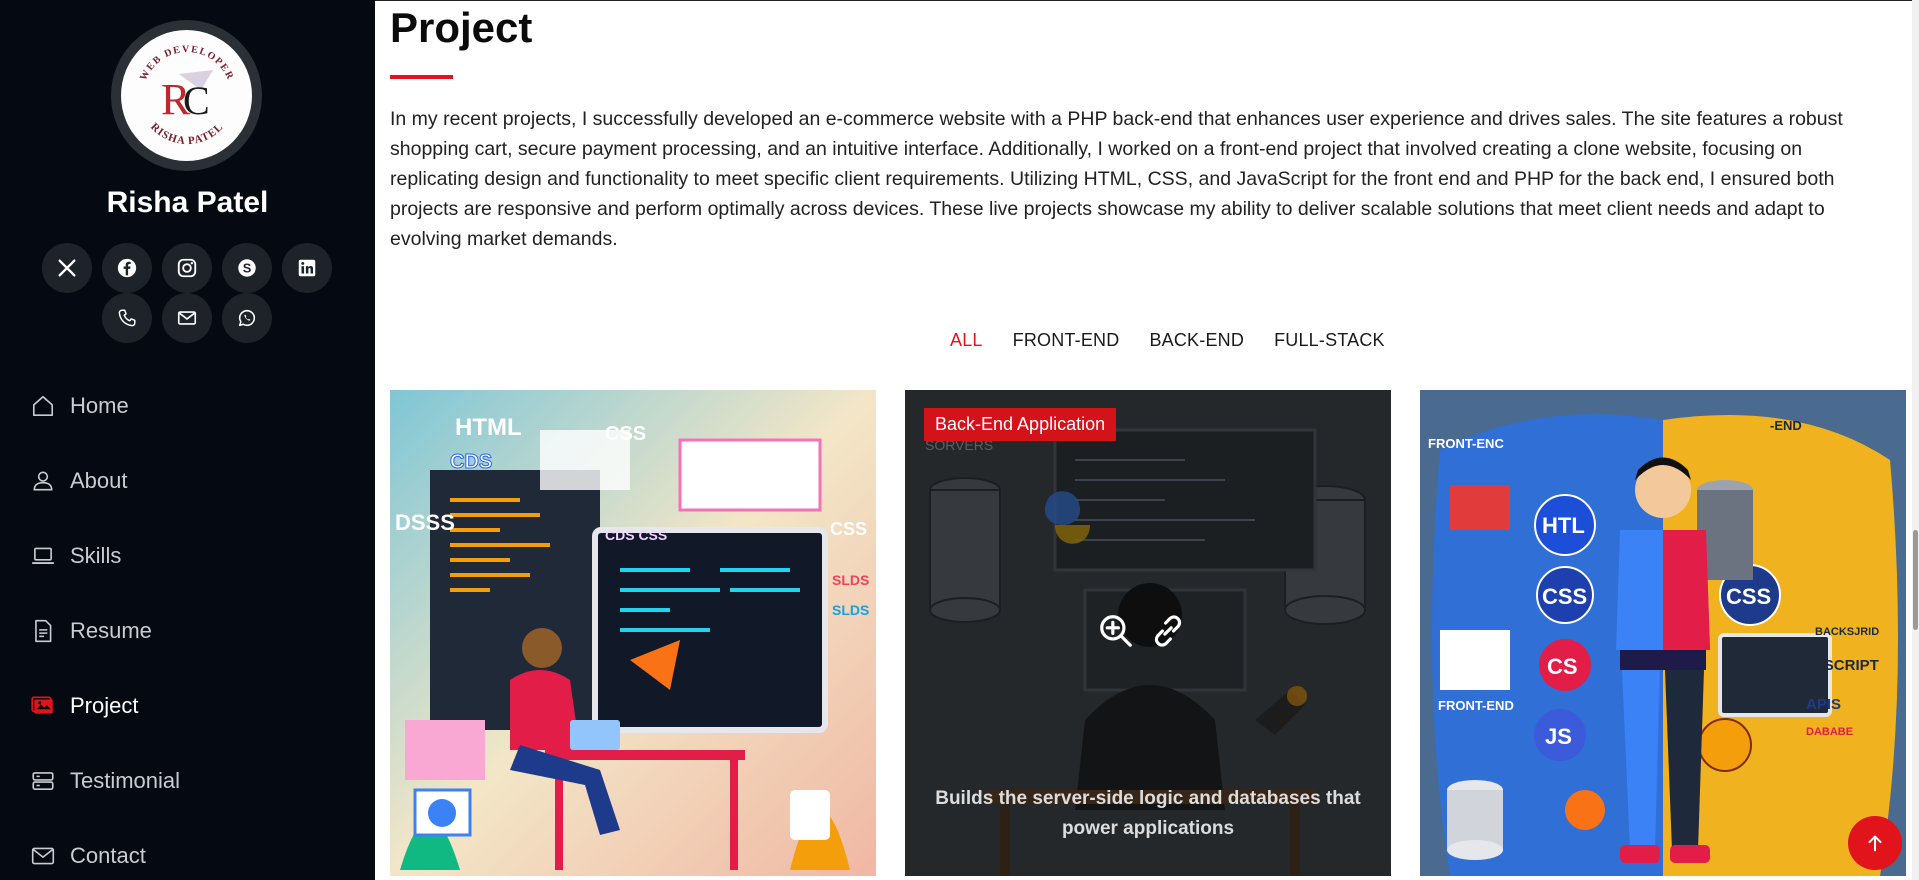 This screenshot has height=880, width=1919. What do you see at coordinates (180, 856) in the screenshot?
I see `nav-contact: Contact` at bounding box center [180, 856].